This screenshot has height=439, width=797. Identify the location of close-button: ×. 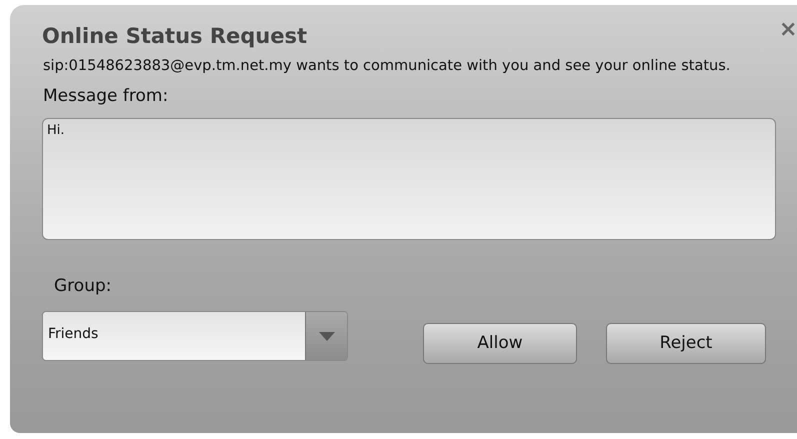
(786, 30).